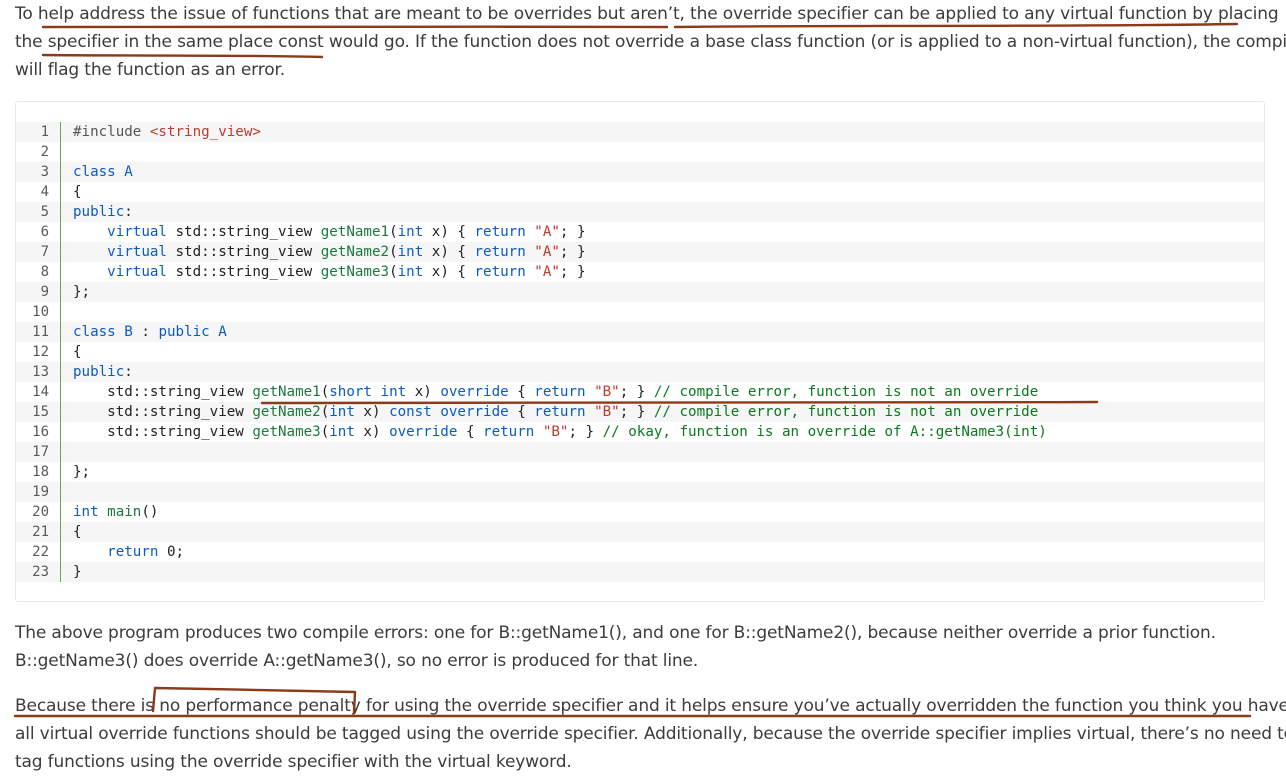 This screenshot has width=1286, height=777. I want to click on line-number: 8, so click(44, 272).